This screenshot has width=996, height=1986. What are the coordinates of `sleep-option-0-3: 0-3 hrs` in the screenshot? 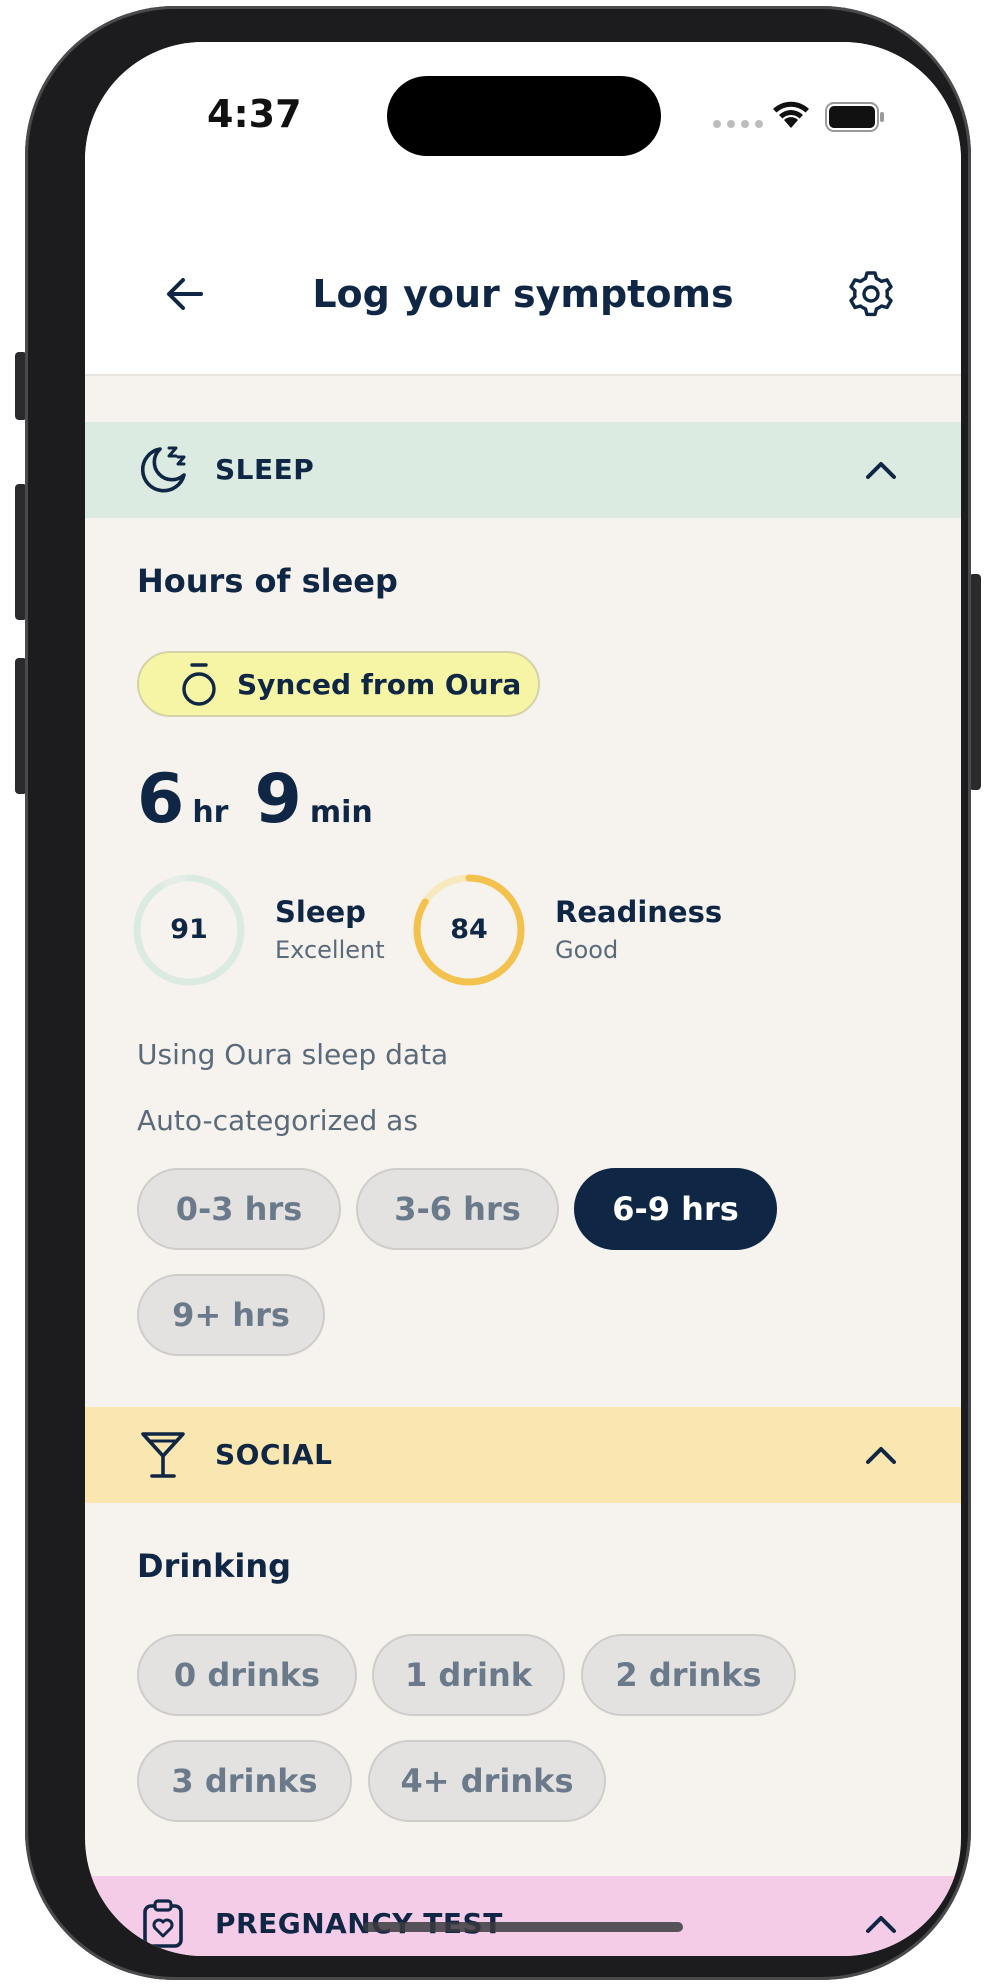 It's located at (239, 1209).